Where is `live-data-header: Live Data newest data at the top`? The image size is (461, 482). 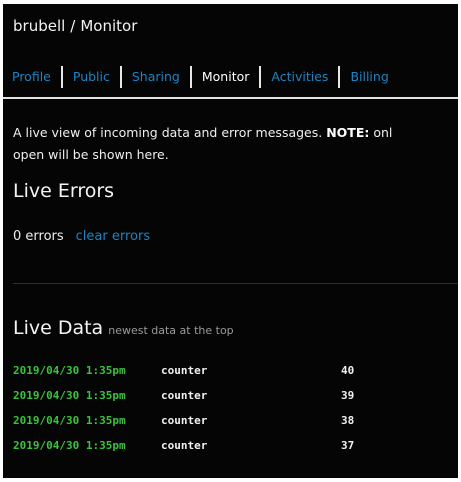
live-data-header: Live Data newest data at the top is located at coordinates (123, 328).